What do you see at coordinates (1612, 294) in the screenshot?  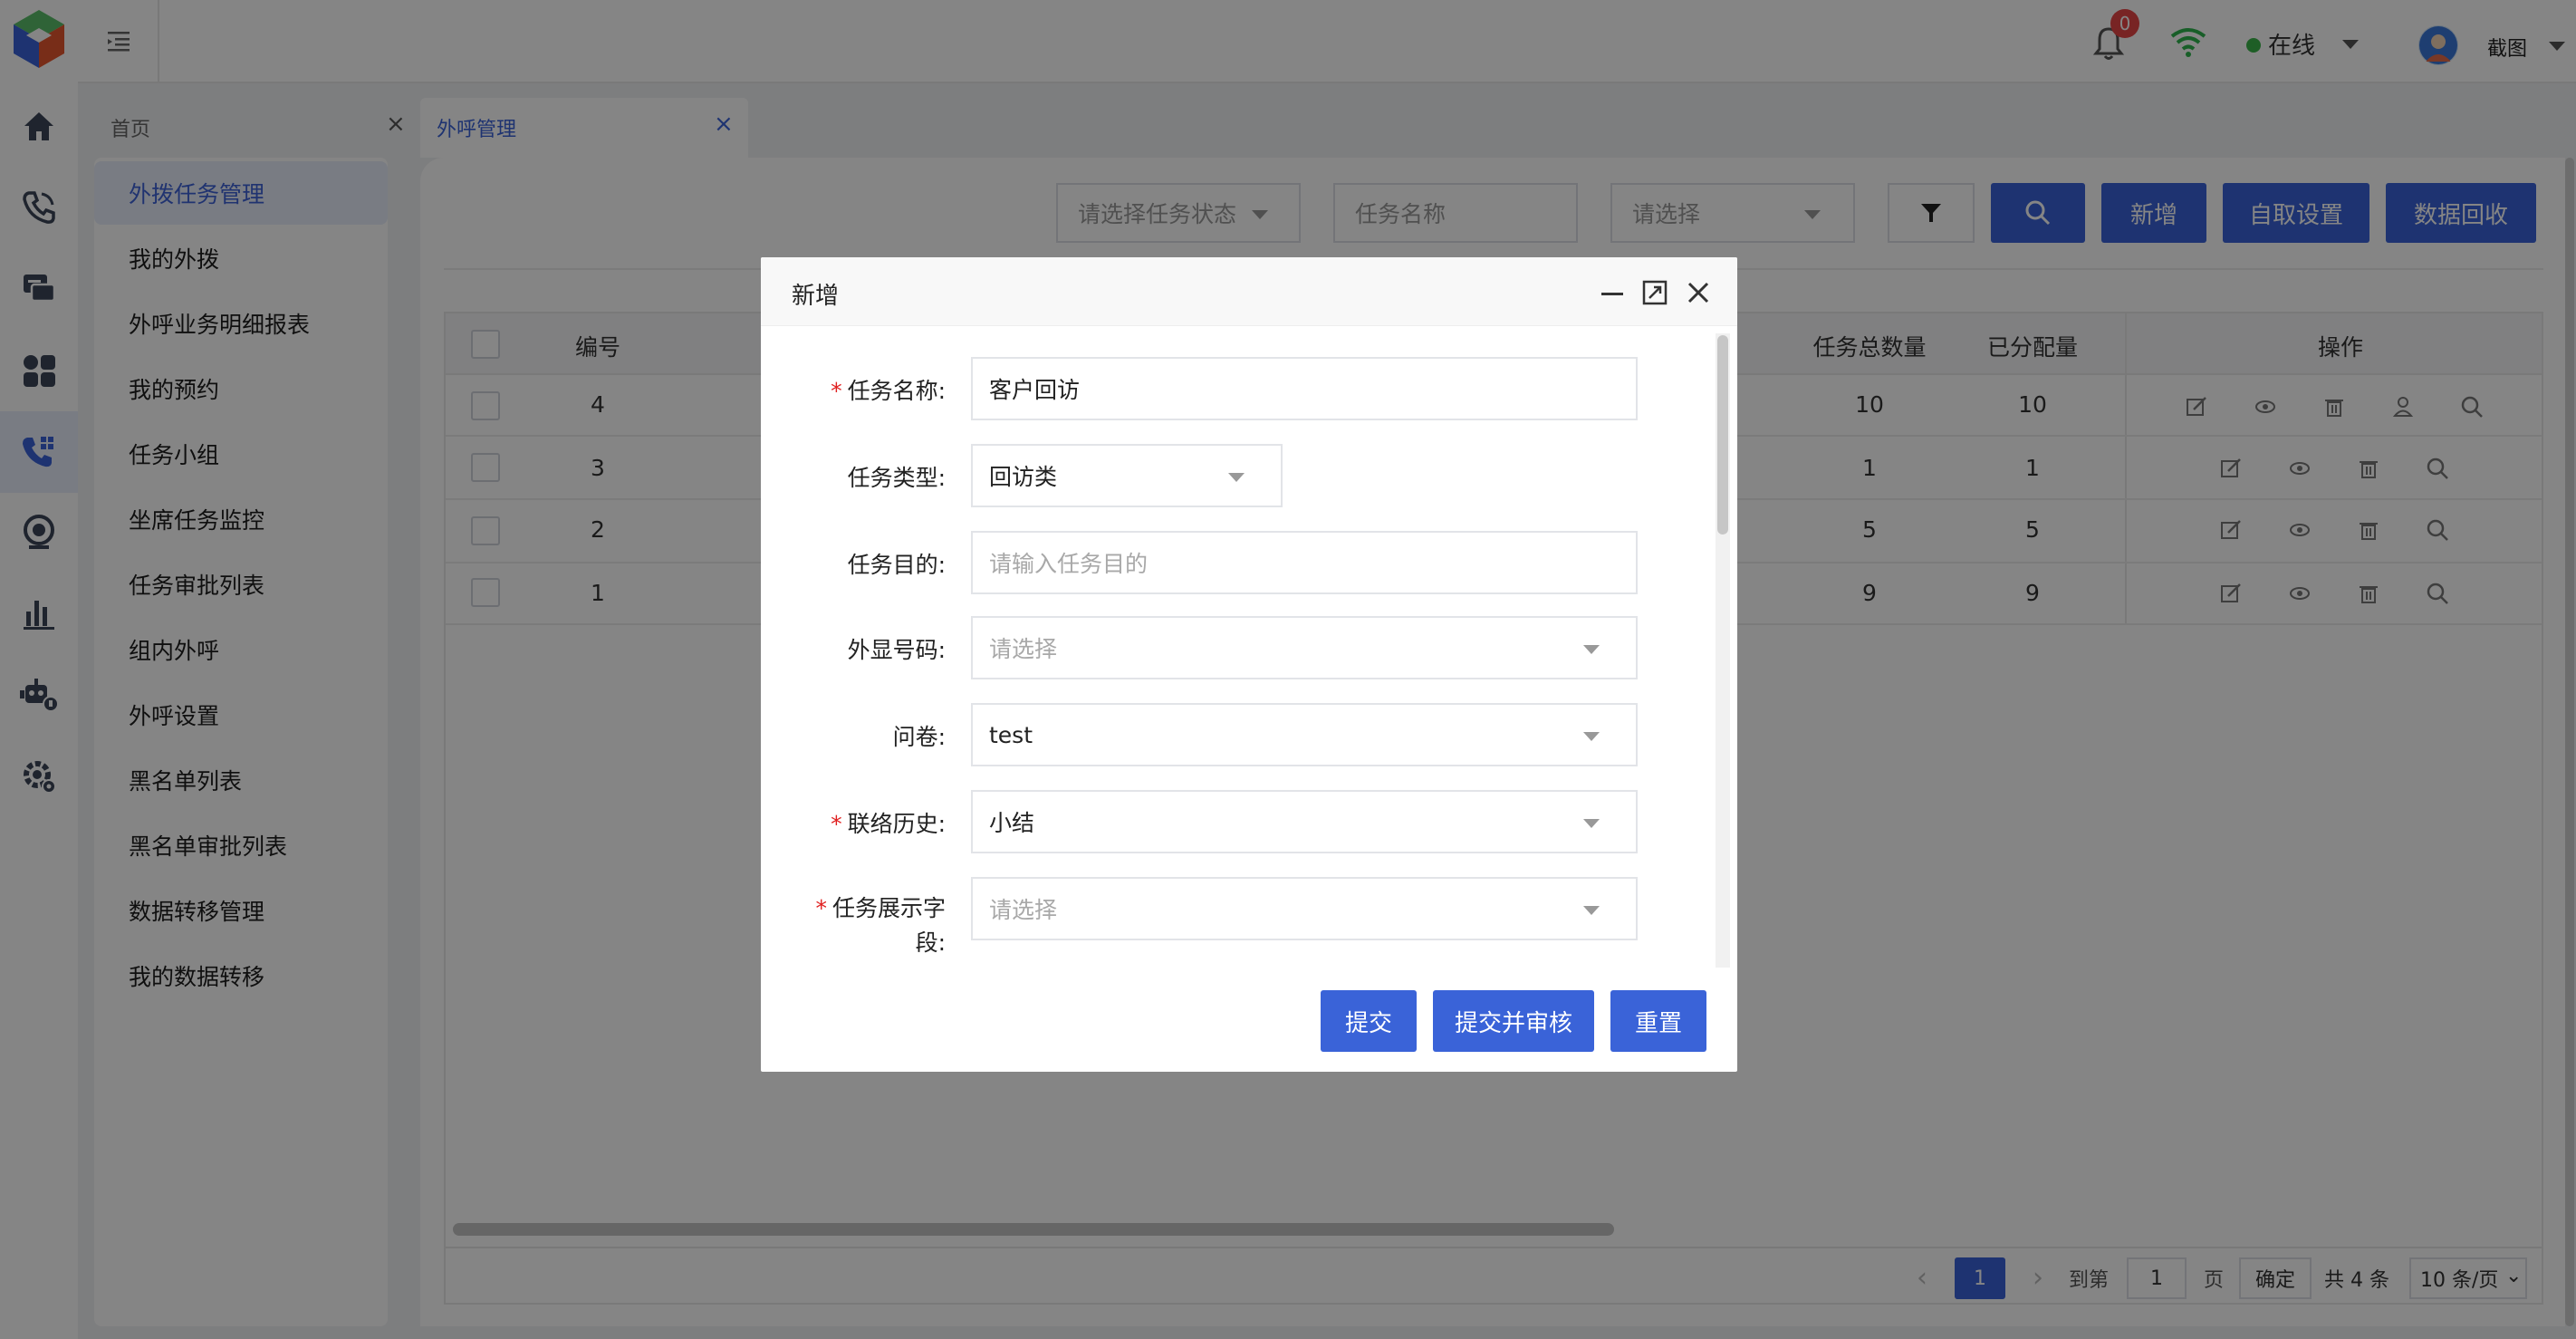 I see `minimize-icon` at bounding box center [1612, 294].